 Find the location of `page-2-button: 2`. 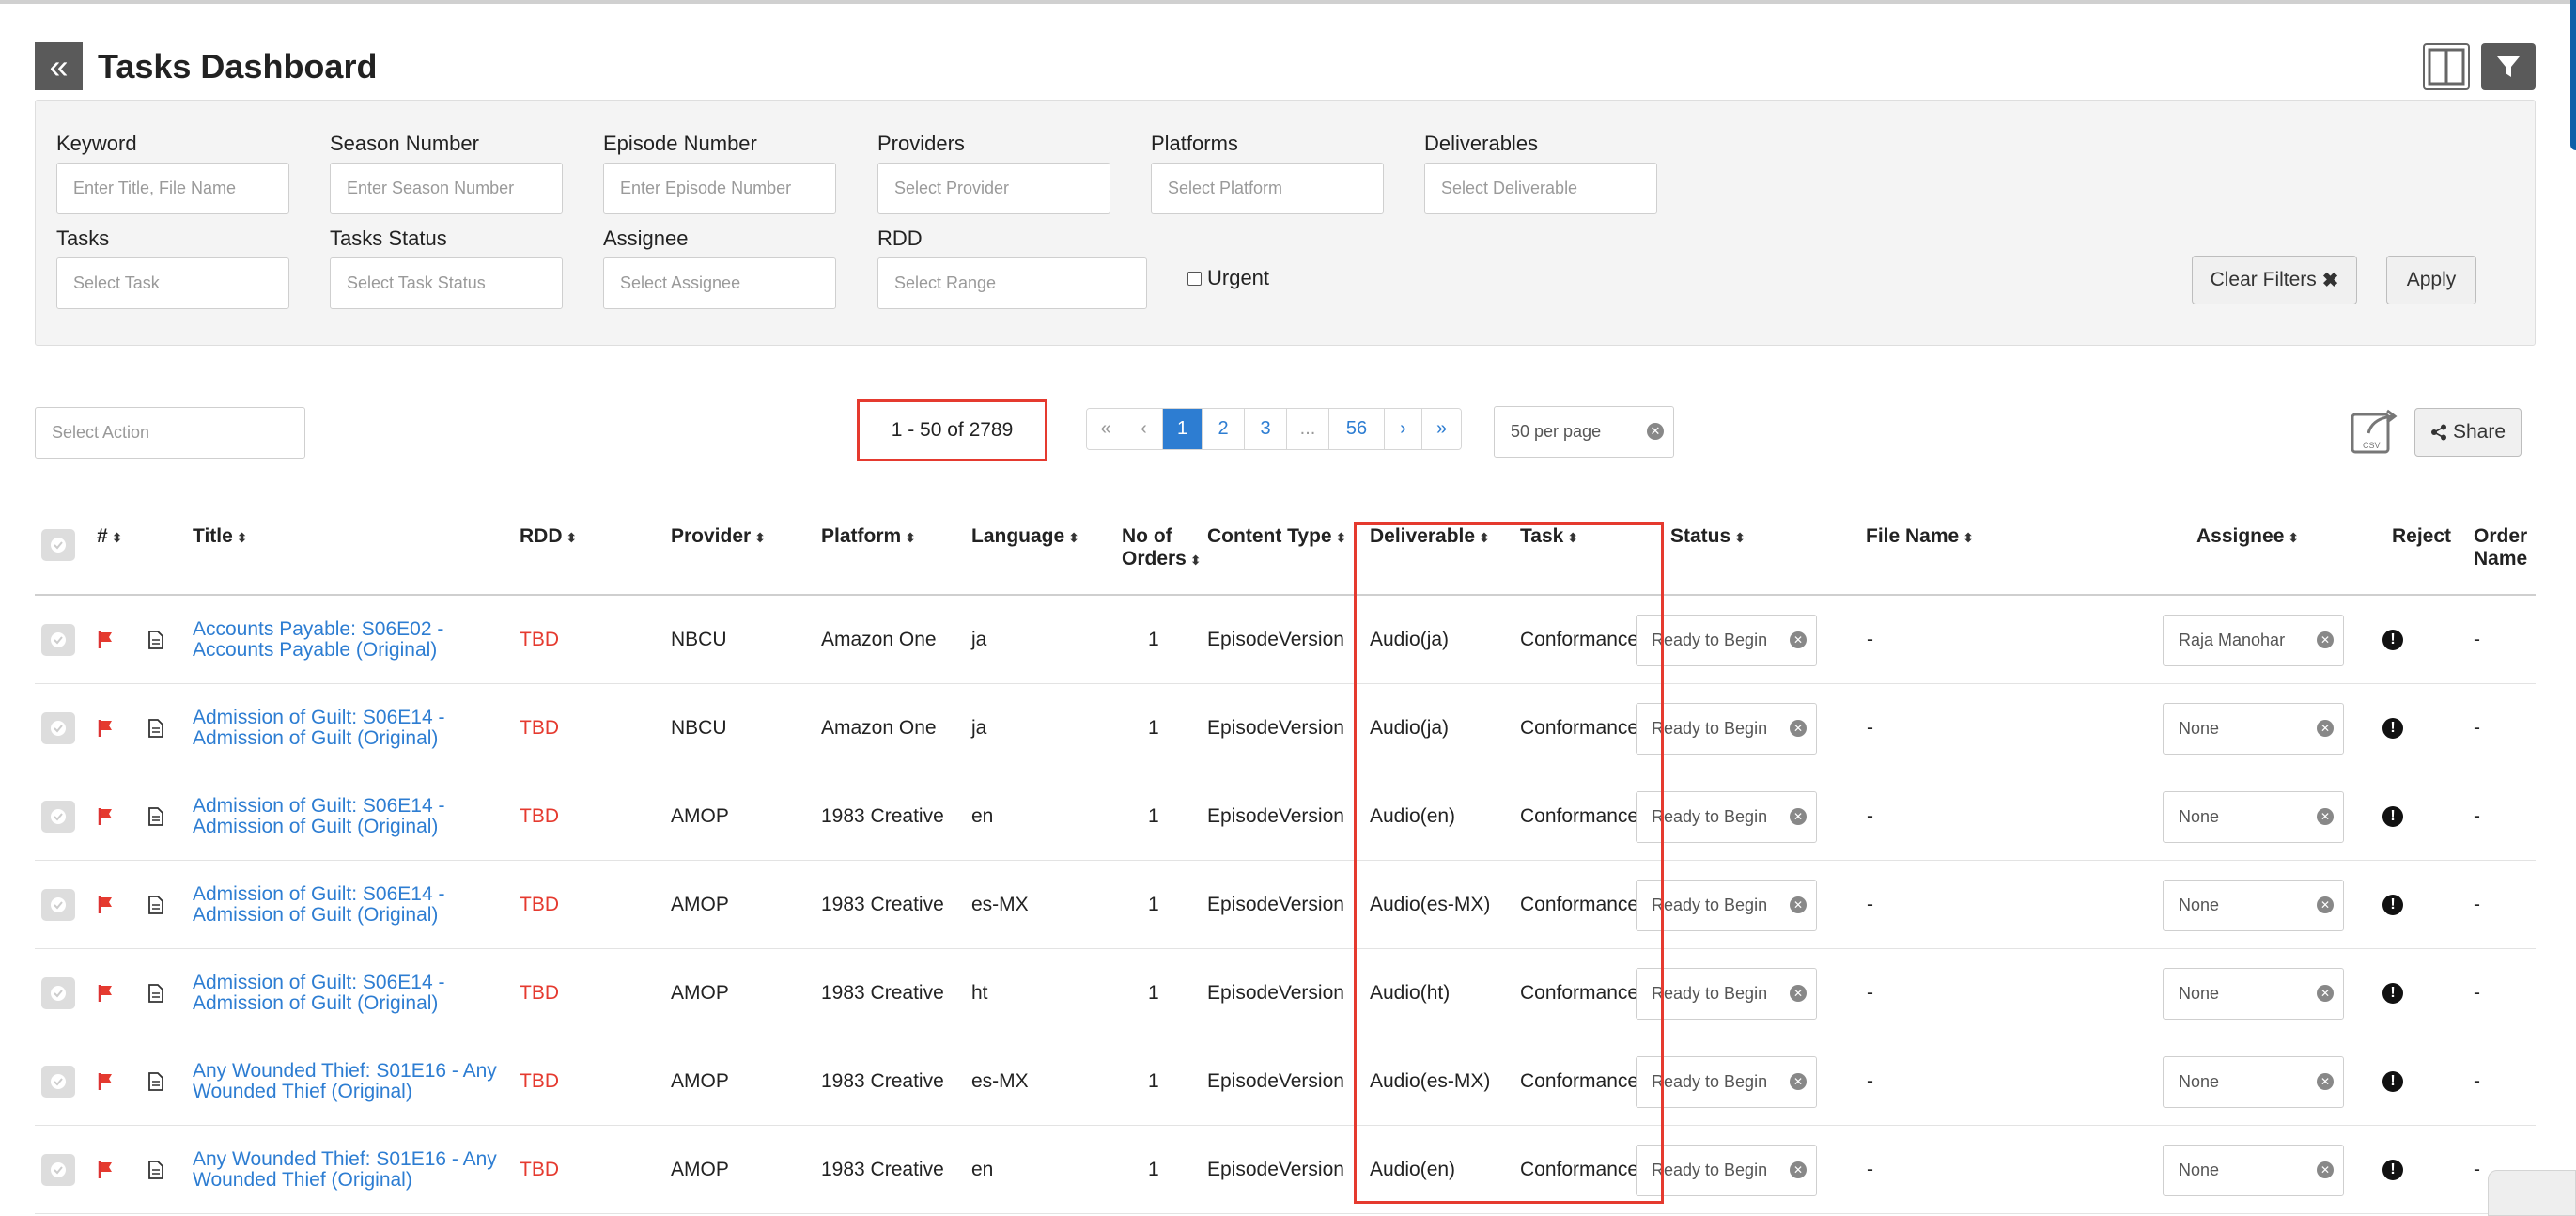

page-2-button: 2 is located at coordinates (1223, 429).